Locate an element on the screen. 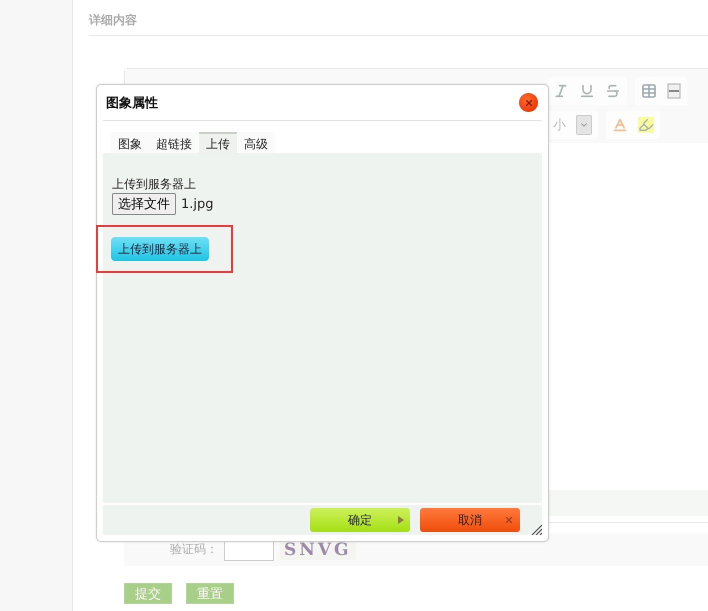 This screenshot has width=708, height=611. italic-icon is located at coordinates (561, 91).